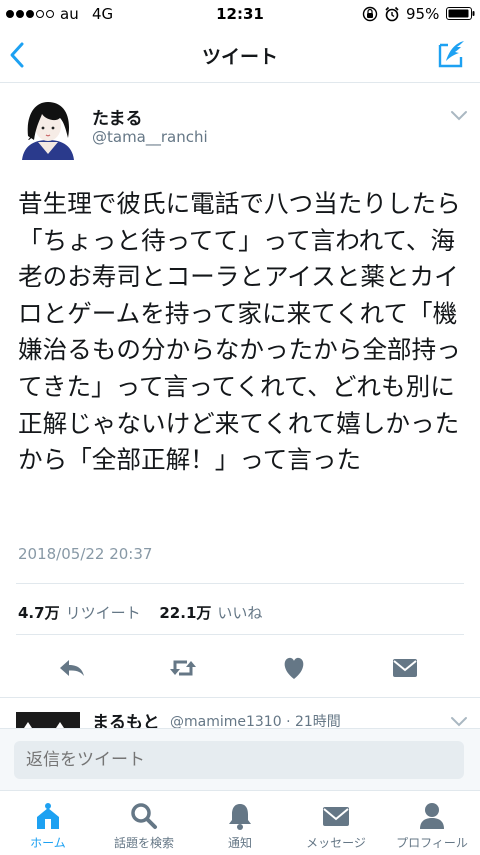 This screenshot has width=480, height=855. Describe the element at coordinates (432, 843) in the screenshot. I see `tab-label: プロフィール` at that location.